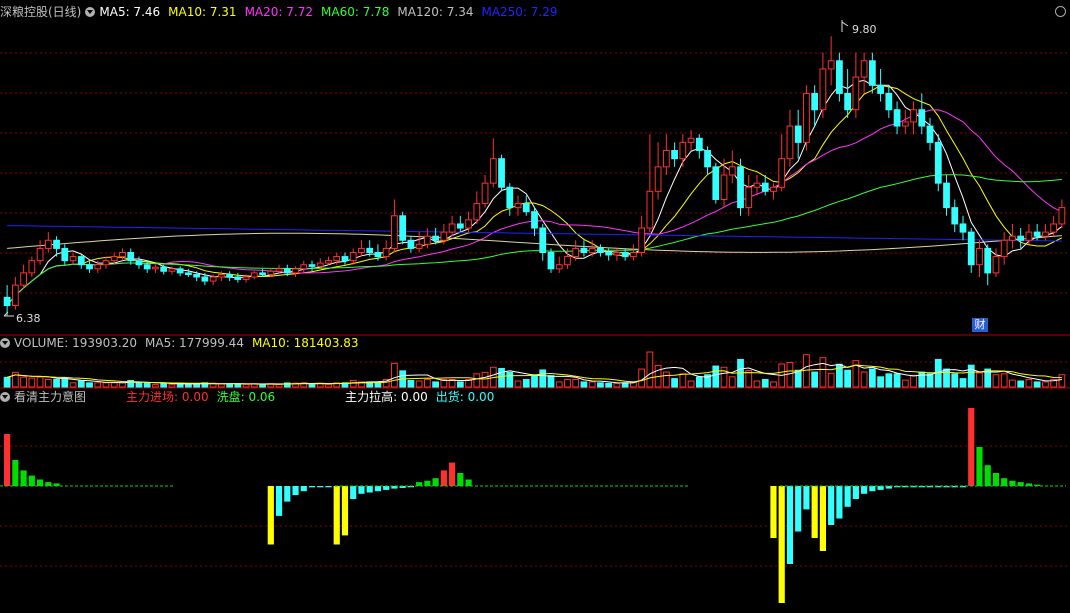 The height and width of the screenshot is (613, 1070). Describe the element at coordinates (864, 29) in the screenshot. I see `high-price-label: 9.80` at that location.